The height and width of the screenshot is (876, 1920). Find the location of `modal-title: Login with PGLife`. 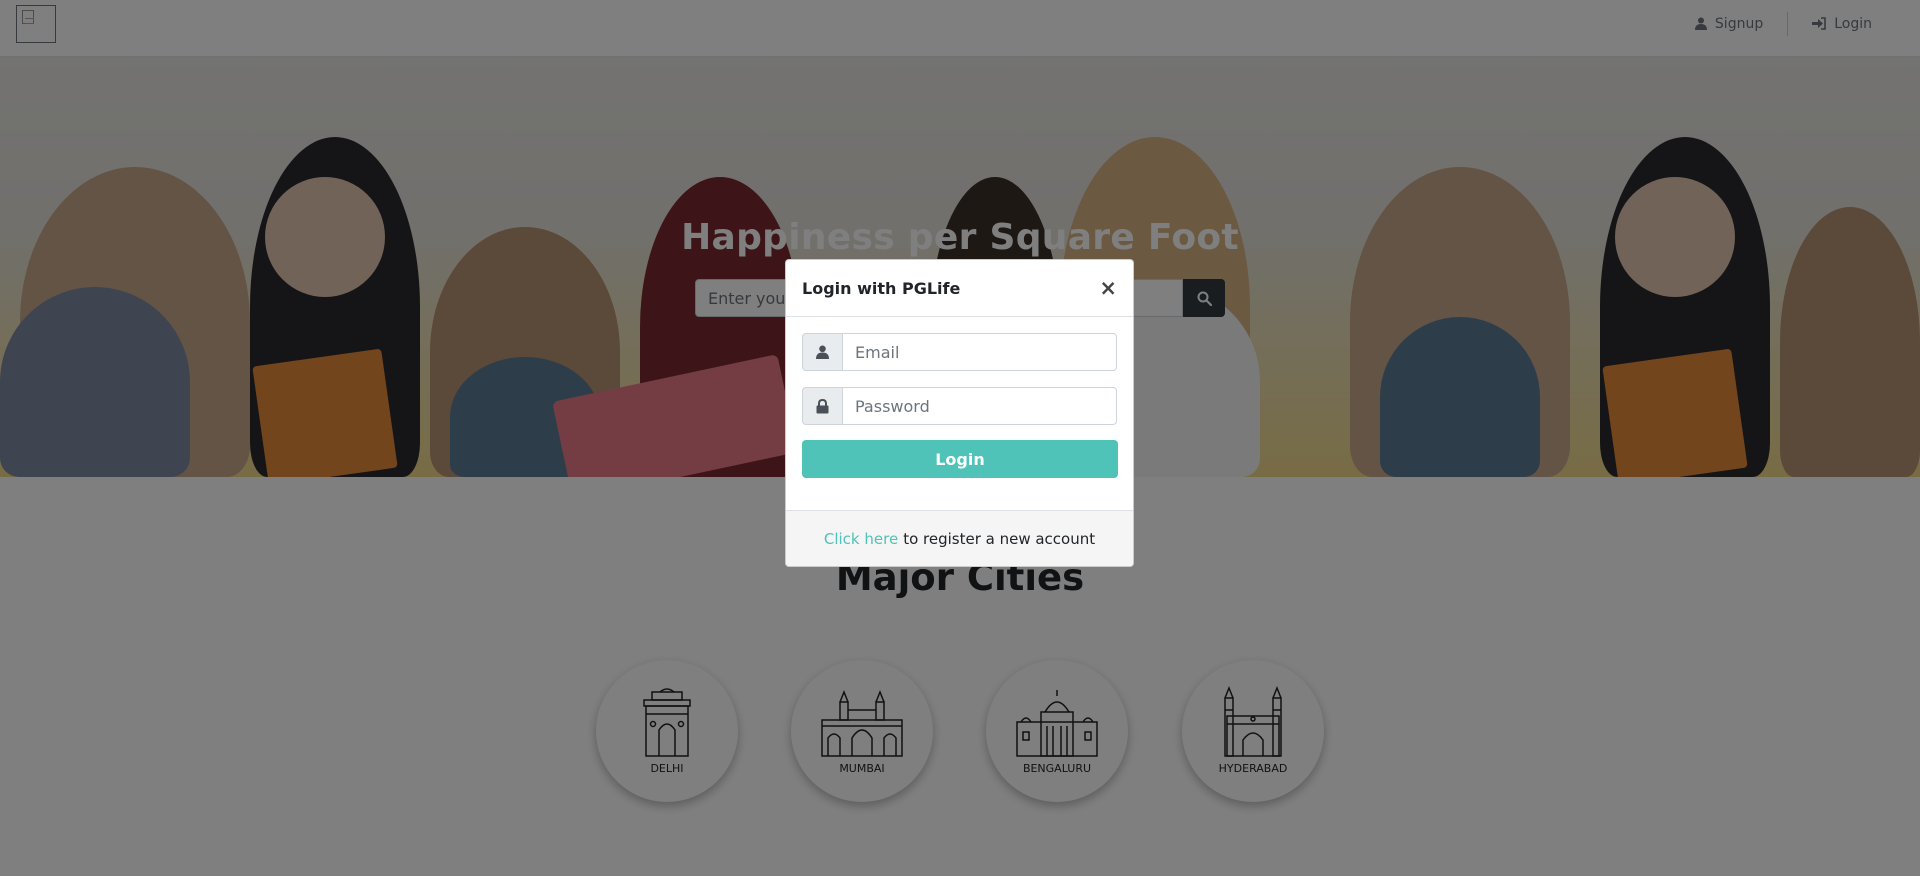

modal-title: Login with PGLife is located at coordinates (881, 288).